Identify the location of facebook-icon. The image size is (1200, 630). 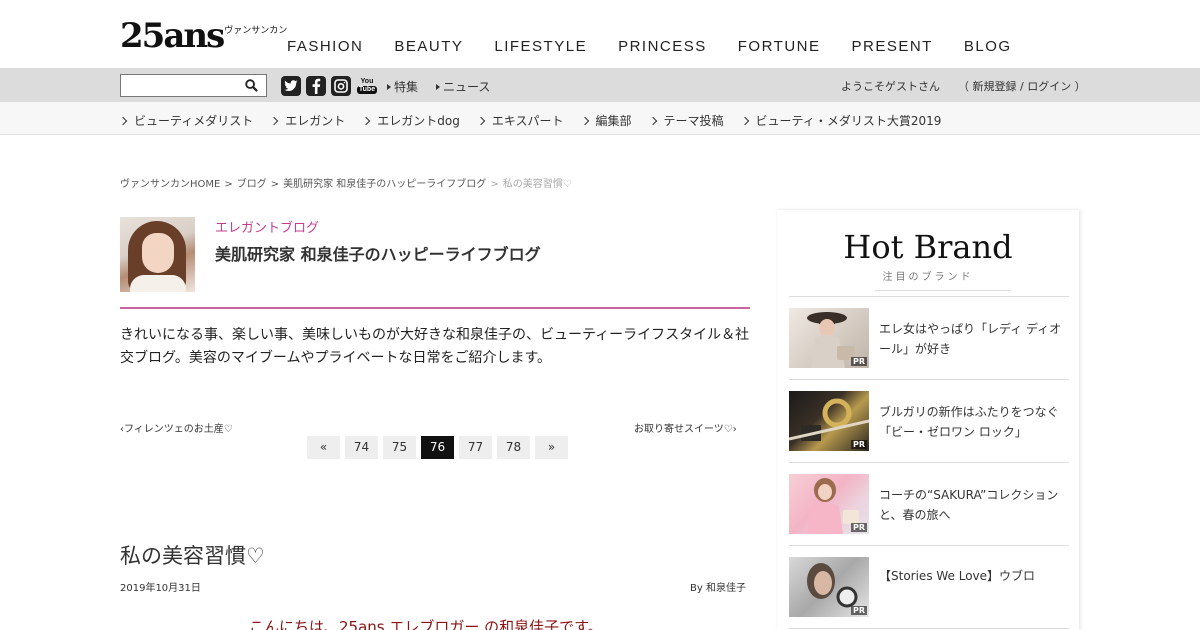
(316, 86).